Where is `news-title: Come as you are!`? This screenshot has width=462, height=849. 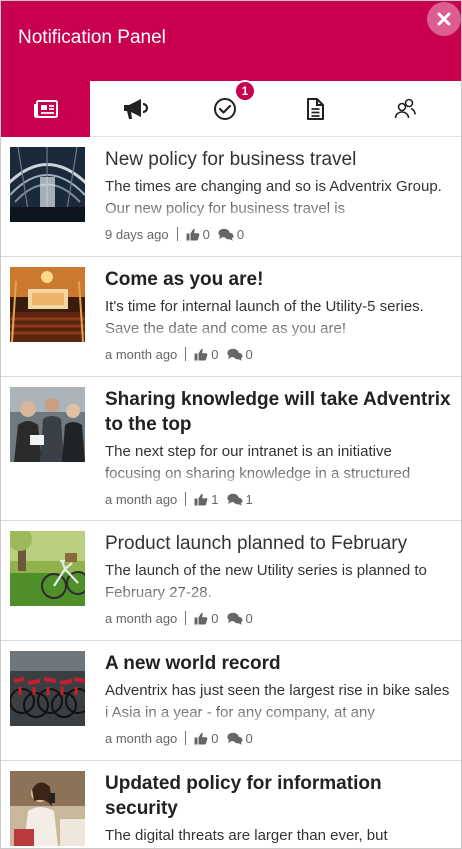
news-title: Come as you are! is located at coordinates (184, 279).